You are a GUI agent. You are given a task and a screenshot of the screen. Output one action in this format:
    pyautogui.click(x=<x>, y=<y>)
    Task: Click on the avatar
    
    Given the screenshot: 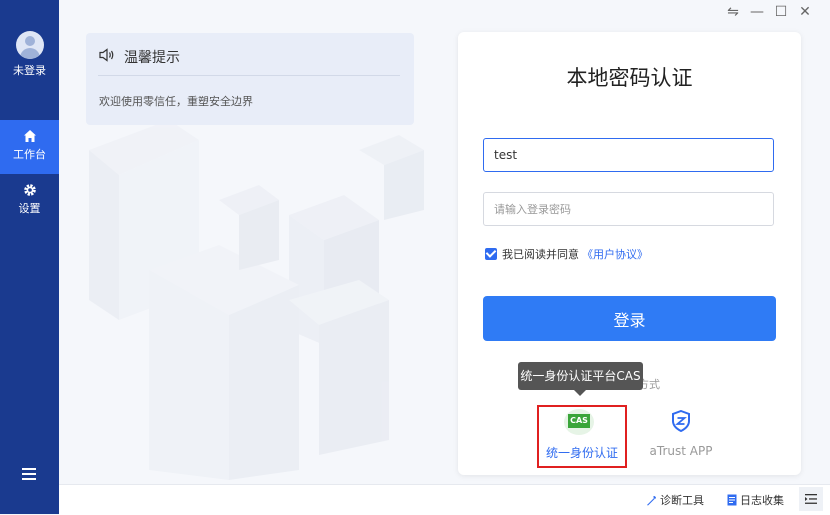 What is the action you would take?
    pyautogui.click(x=30, y=45)
    